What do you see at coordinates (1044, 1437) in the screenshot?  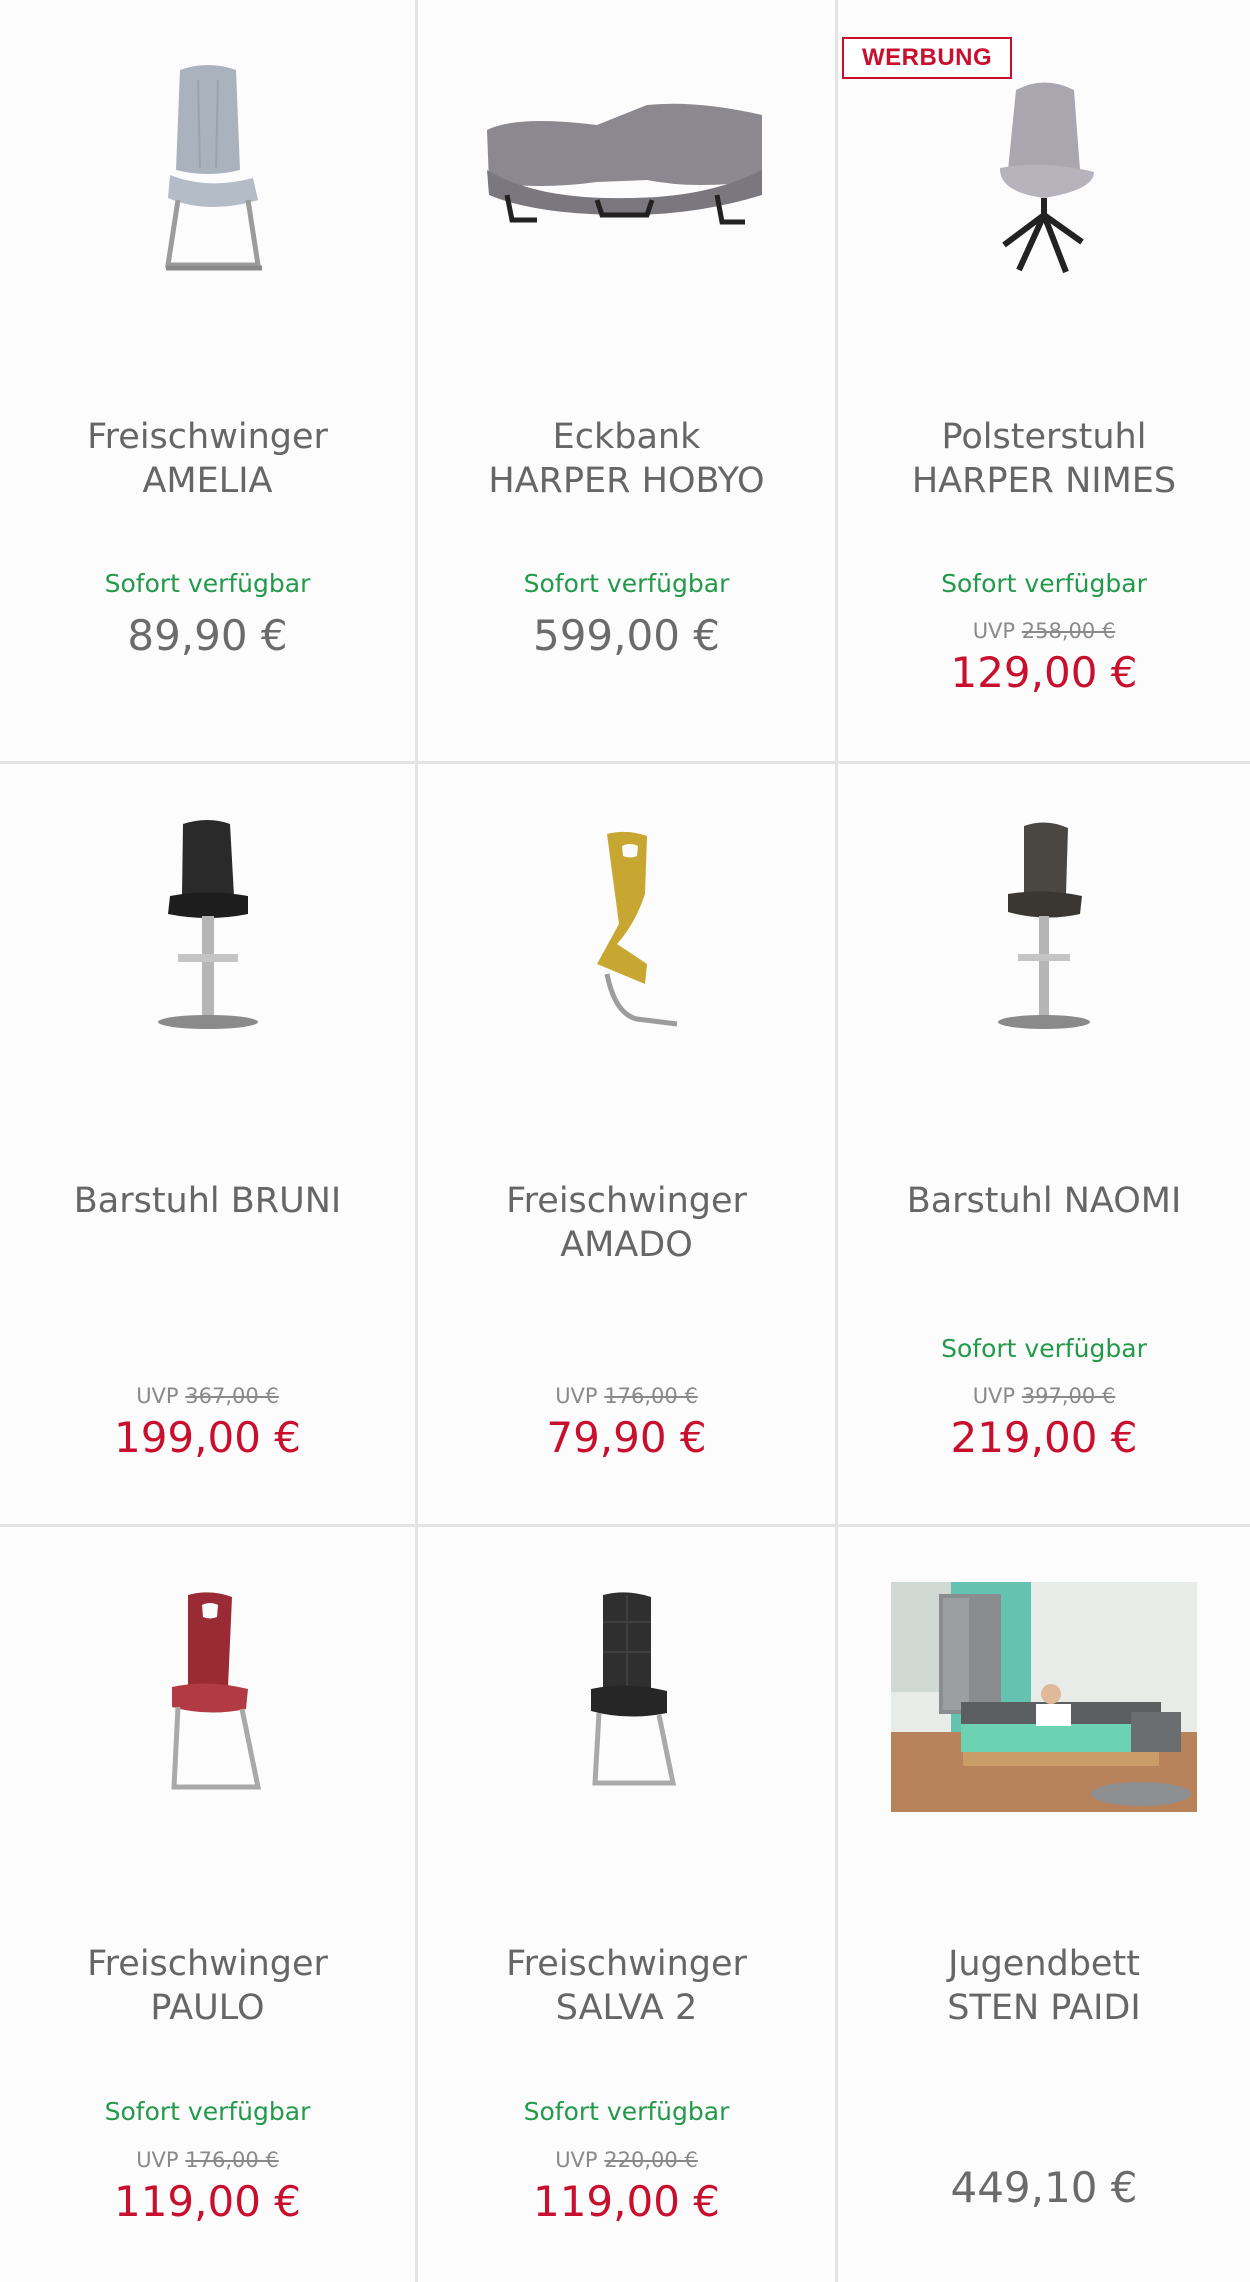 I see `sale-price: 219,00 €` at bounding box center [1044, 1437].